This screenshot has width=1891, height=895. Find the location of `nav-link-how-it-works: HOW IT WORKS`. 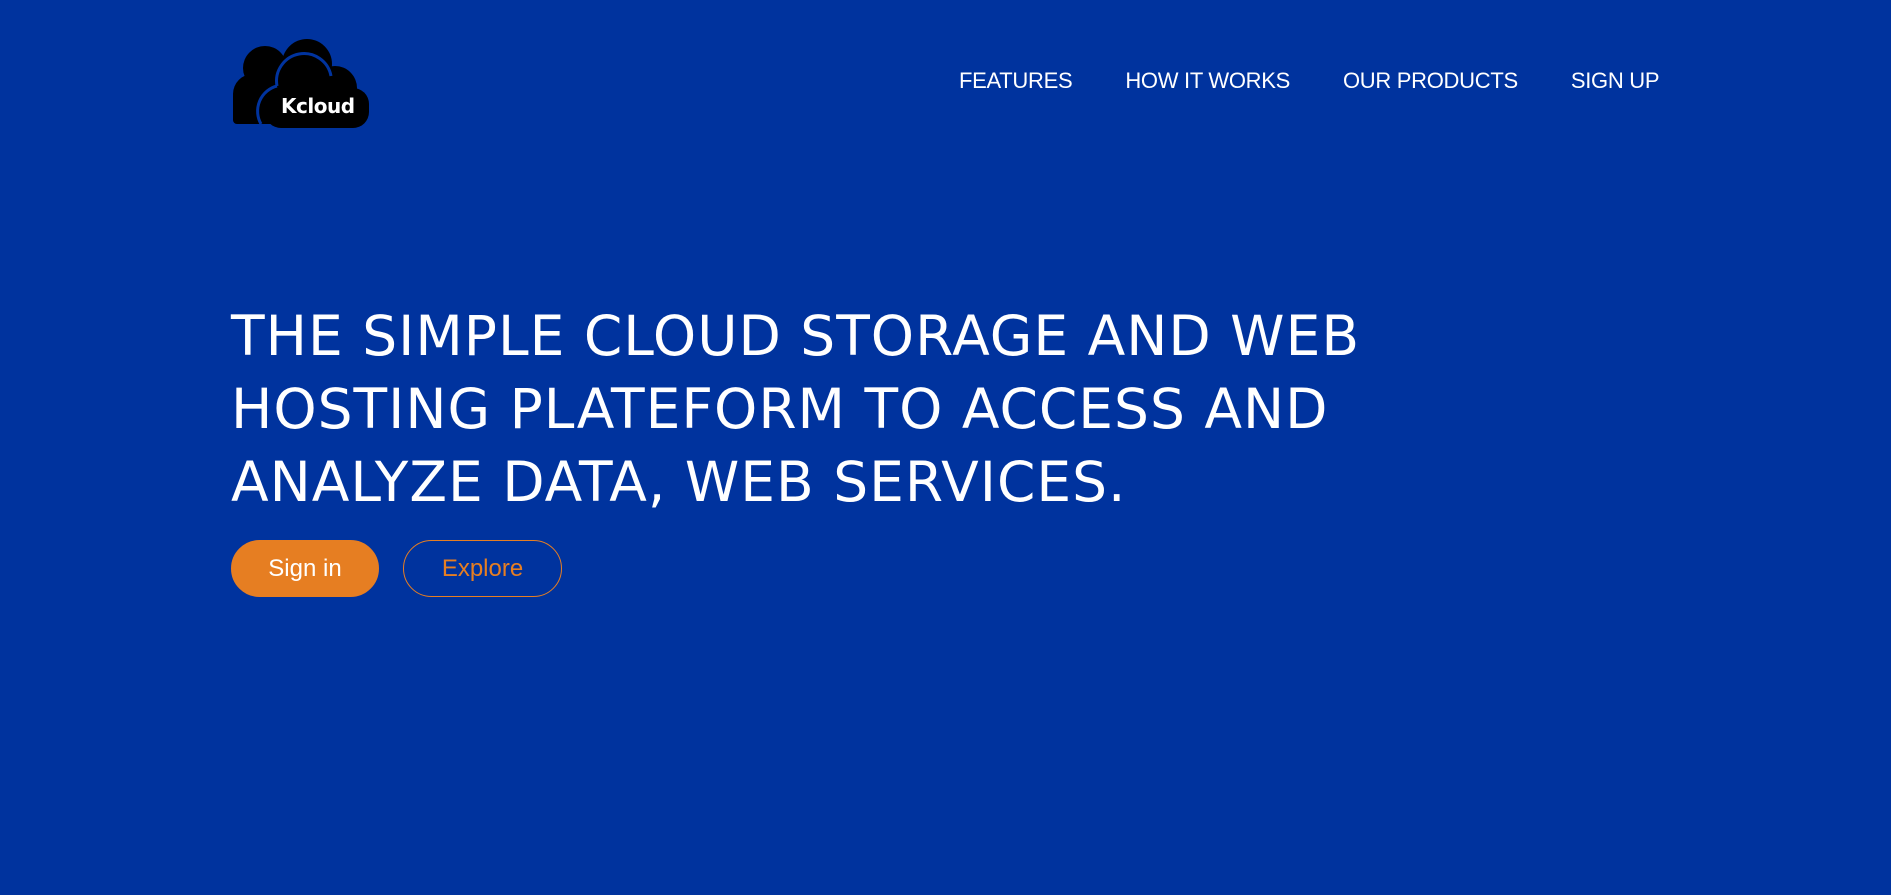

nav-link-how-it-works: HOW IT WORKS is located at coordinates (1207, 81).